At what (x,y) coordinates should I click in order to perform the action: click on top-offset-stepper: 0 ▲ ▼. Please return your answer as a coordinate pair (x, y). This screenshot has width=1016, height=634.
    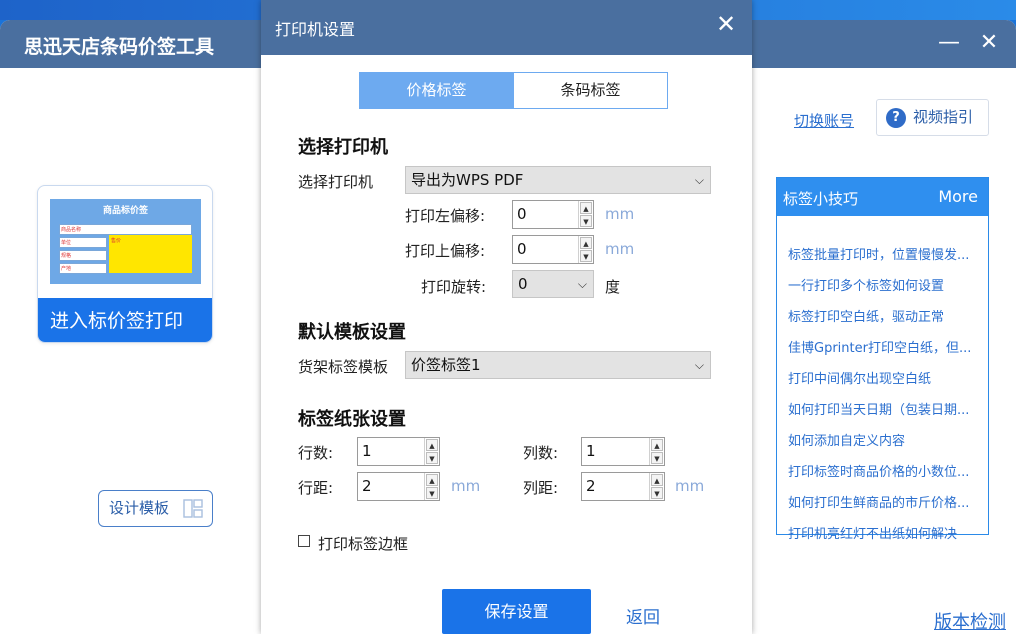
    Looking at the image, I should click on (553, 249).